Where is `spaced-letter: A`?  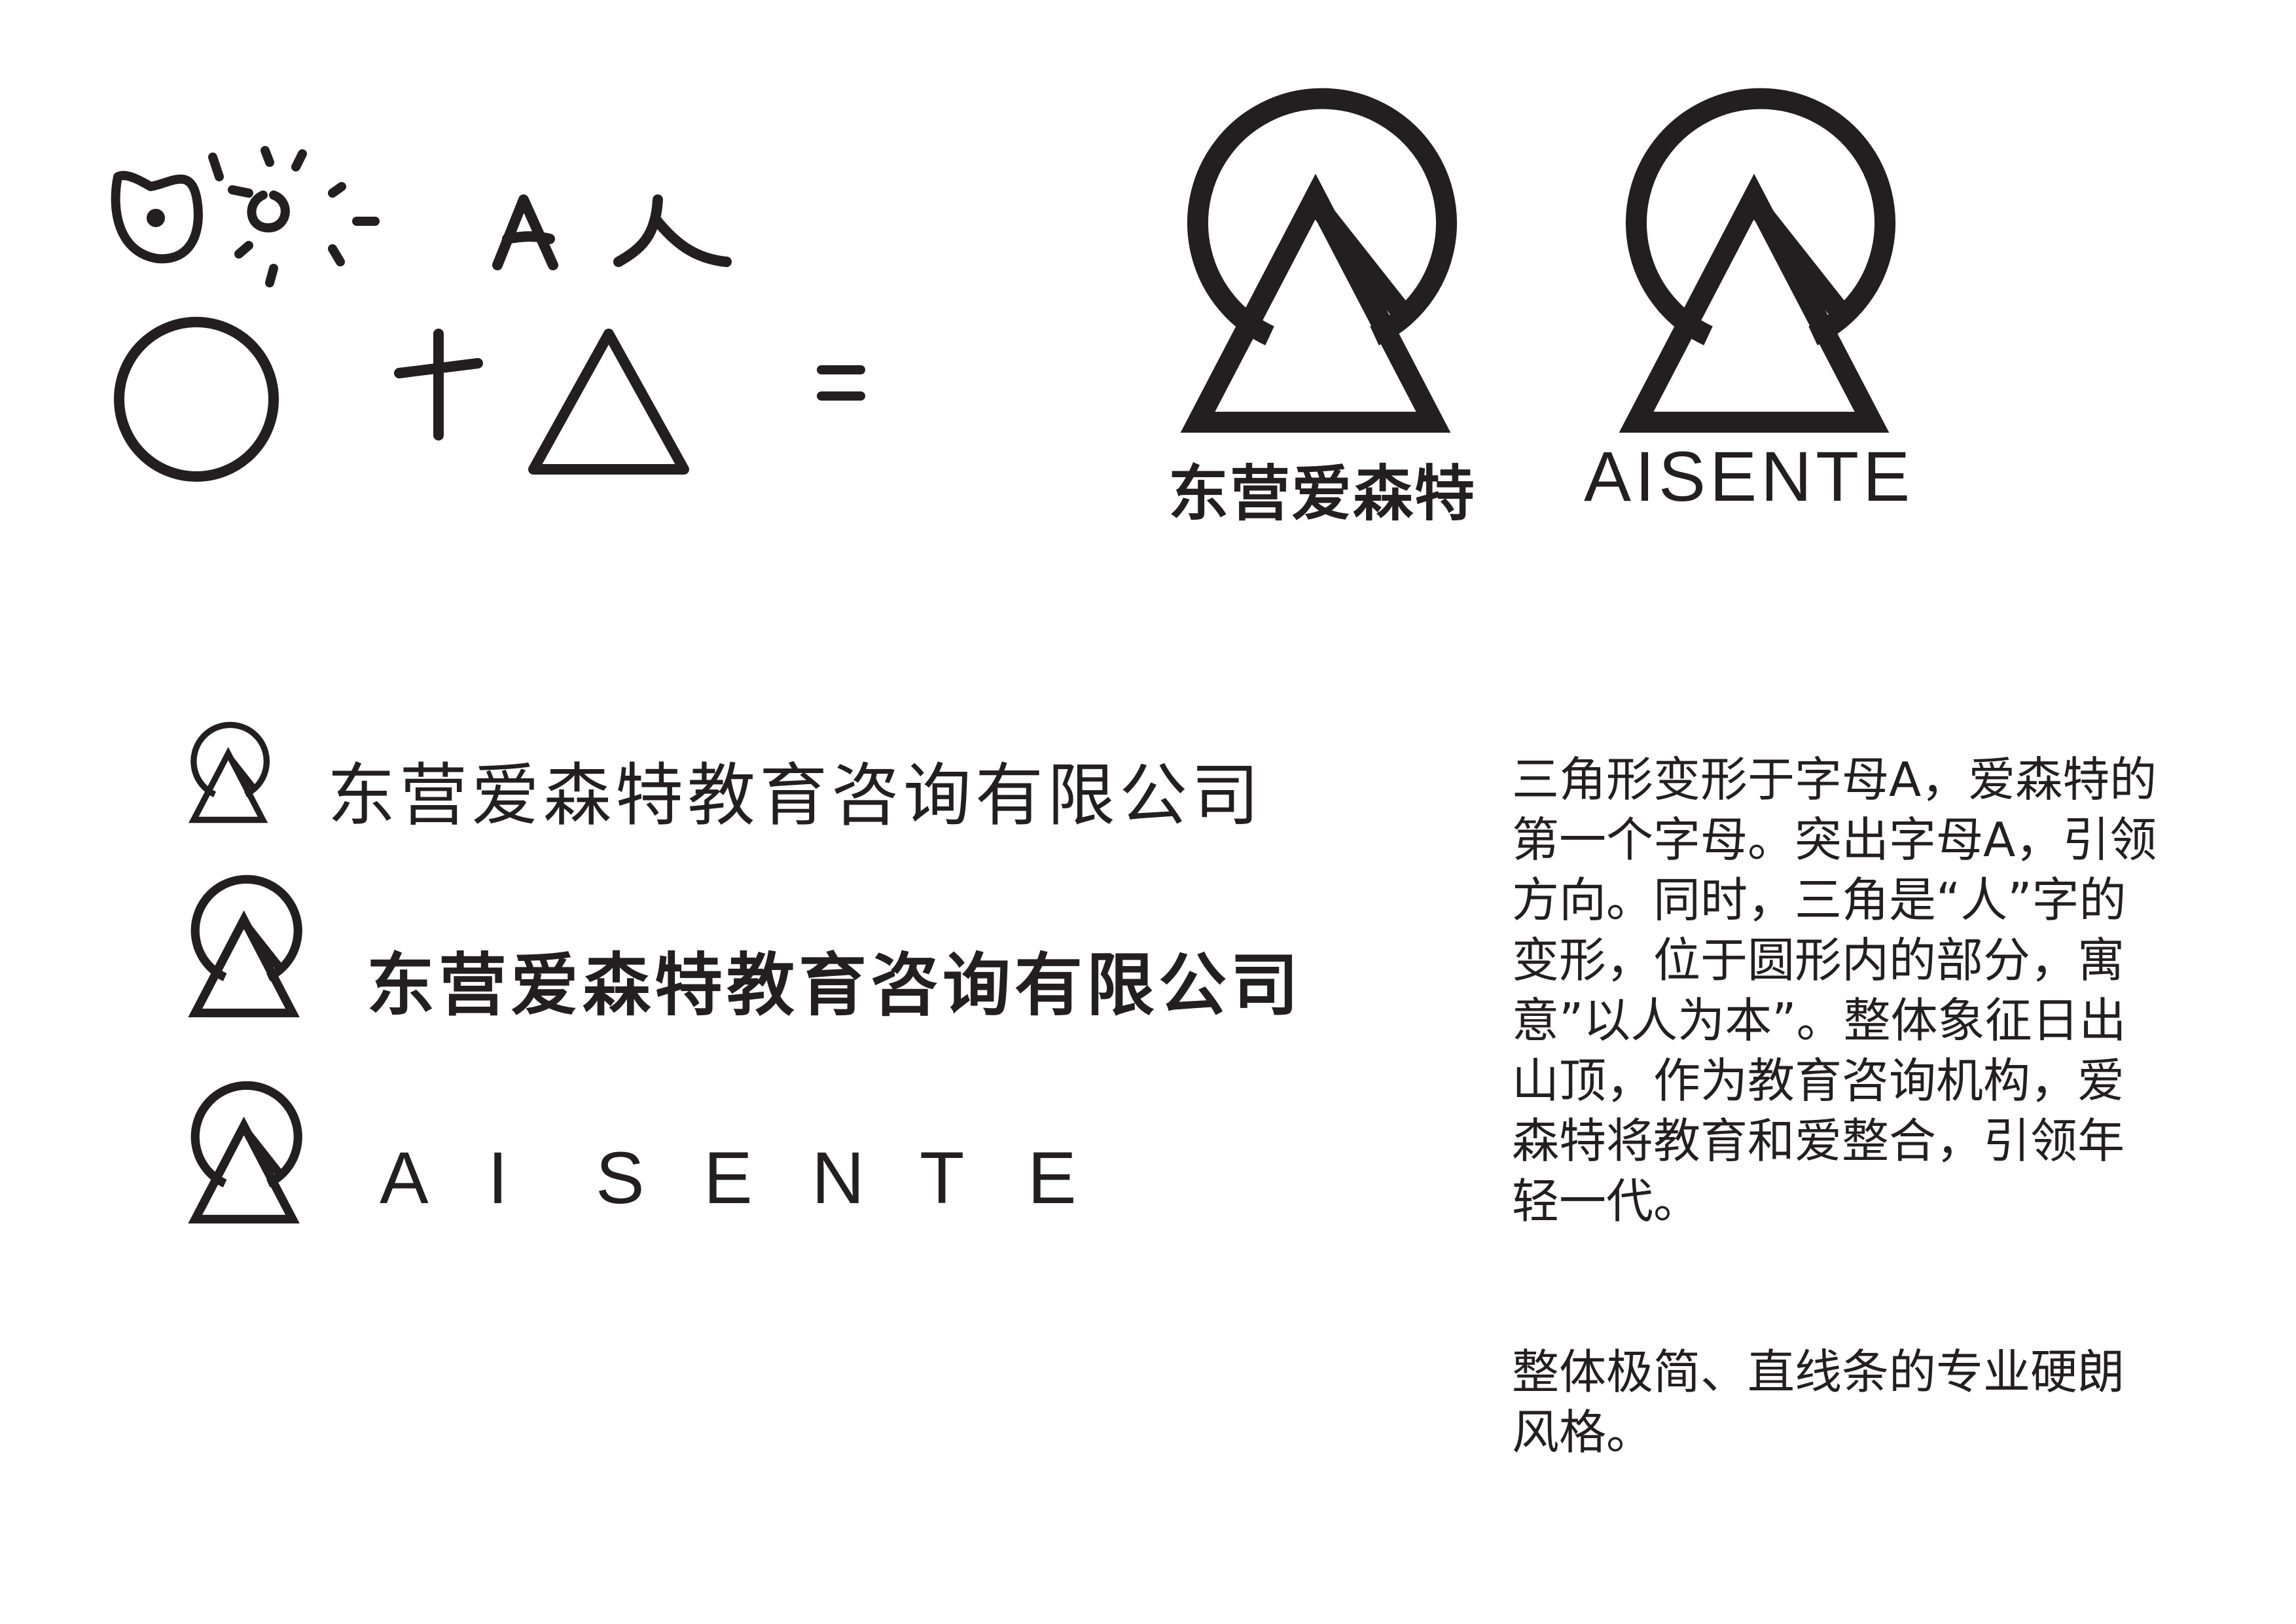 spaced-letter: A is located at coordinates (404, 1178).